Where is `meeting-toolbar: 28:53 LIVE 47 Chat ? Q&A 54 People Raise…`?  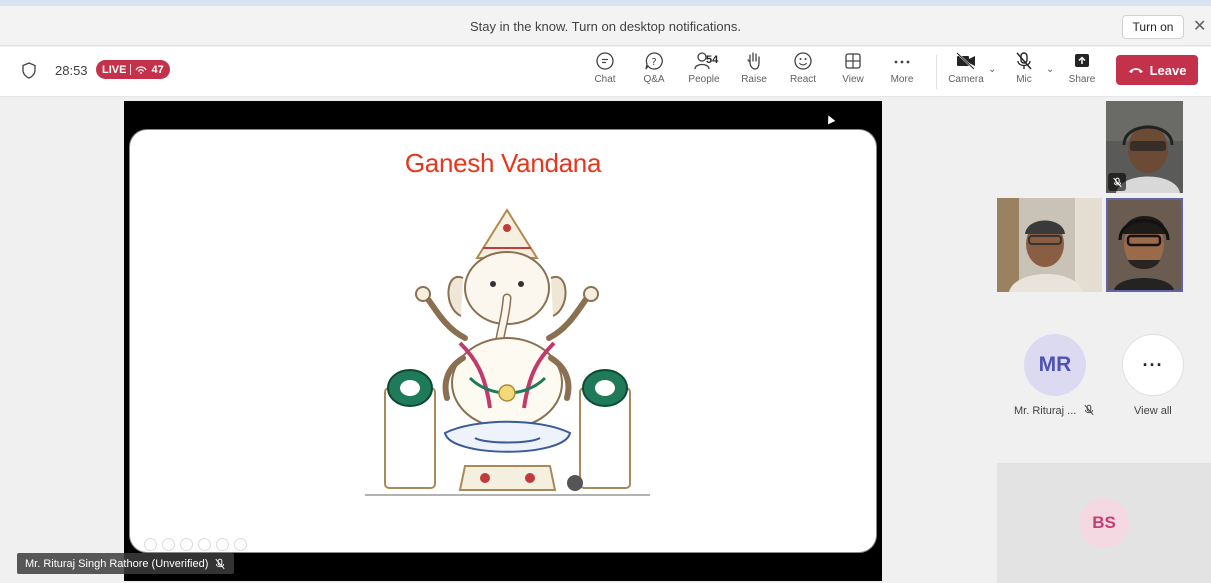
meeting-toolbar: 28:53 LIVE 47 Chat ? Q&A 54 People Raise… is located at coordinates (605, 72).